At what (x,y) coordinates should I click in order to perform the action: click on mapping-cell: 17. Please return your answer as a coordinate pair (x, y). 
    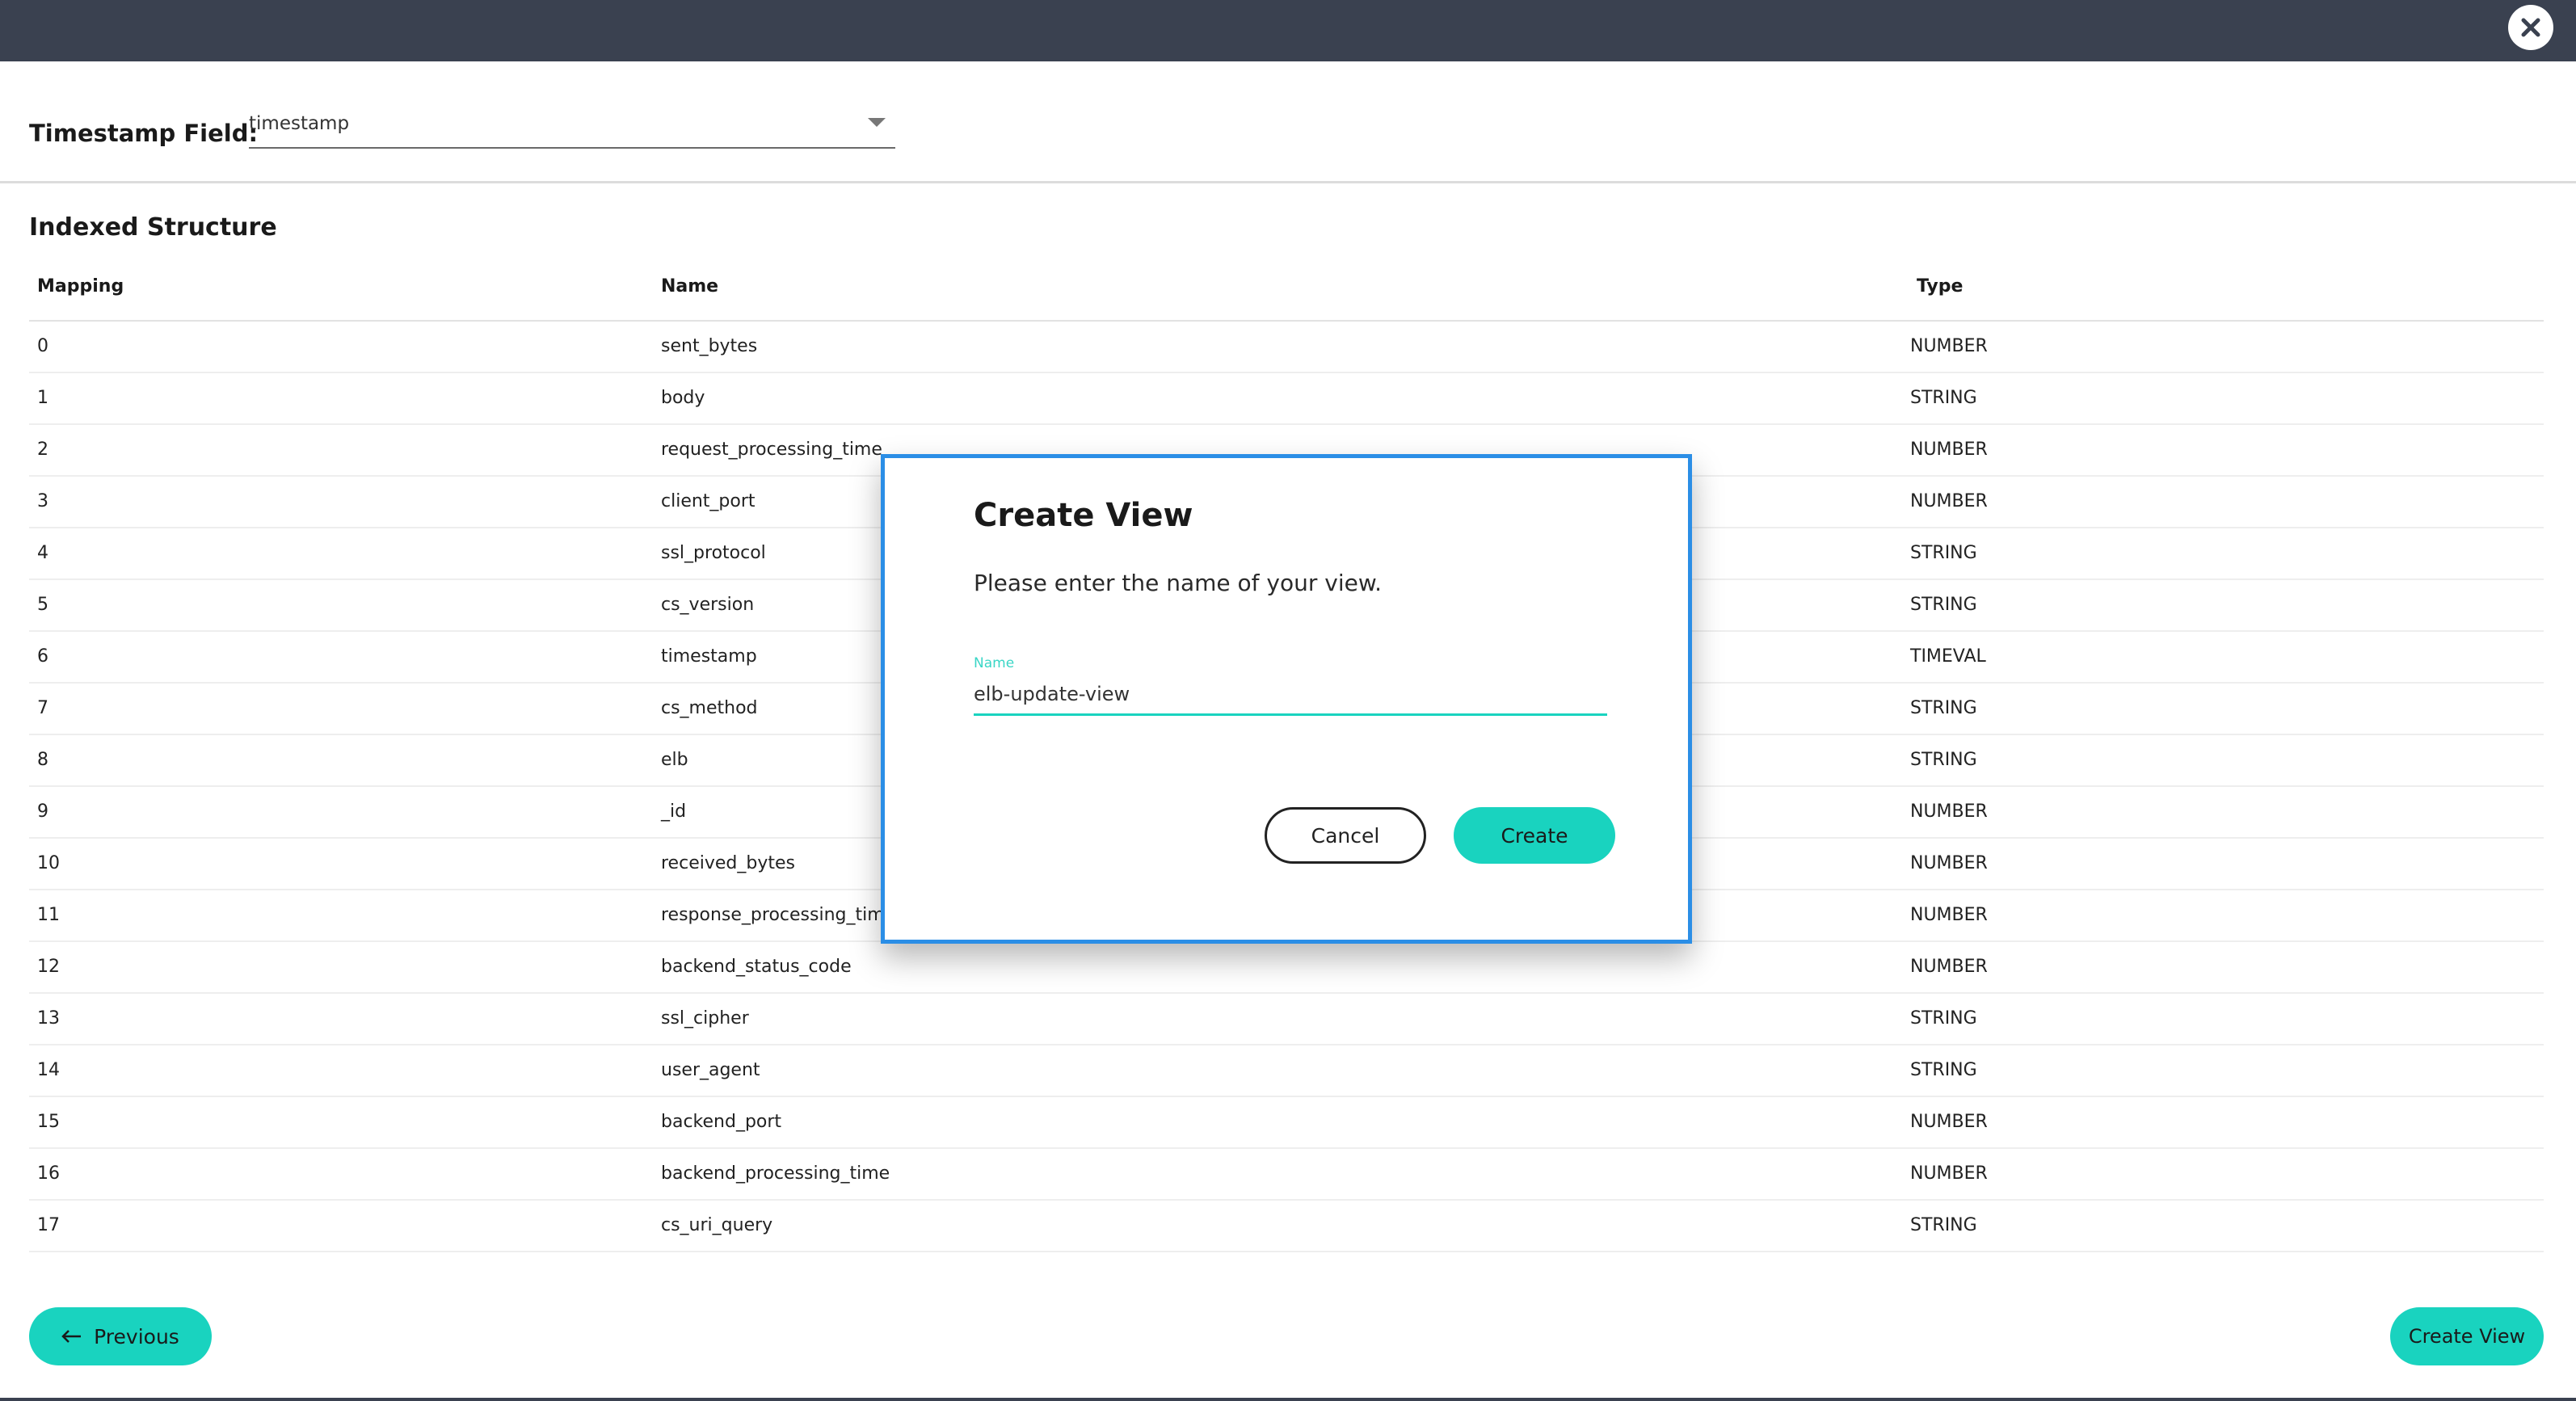
    Looking at the image, I should click on (48, 1225).